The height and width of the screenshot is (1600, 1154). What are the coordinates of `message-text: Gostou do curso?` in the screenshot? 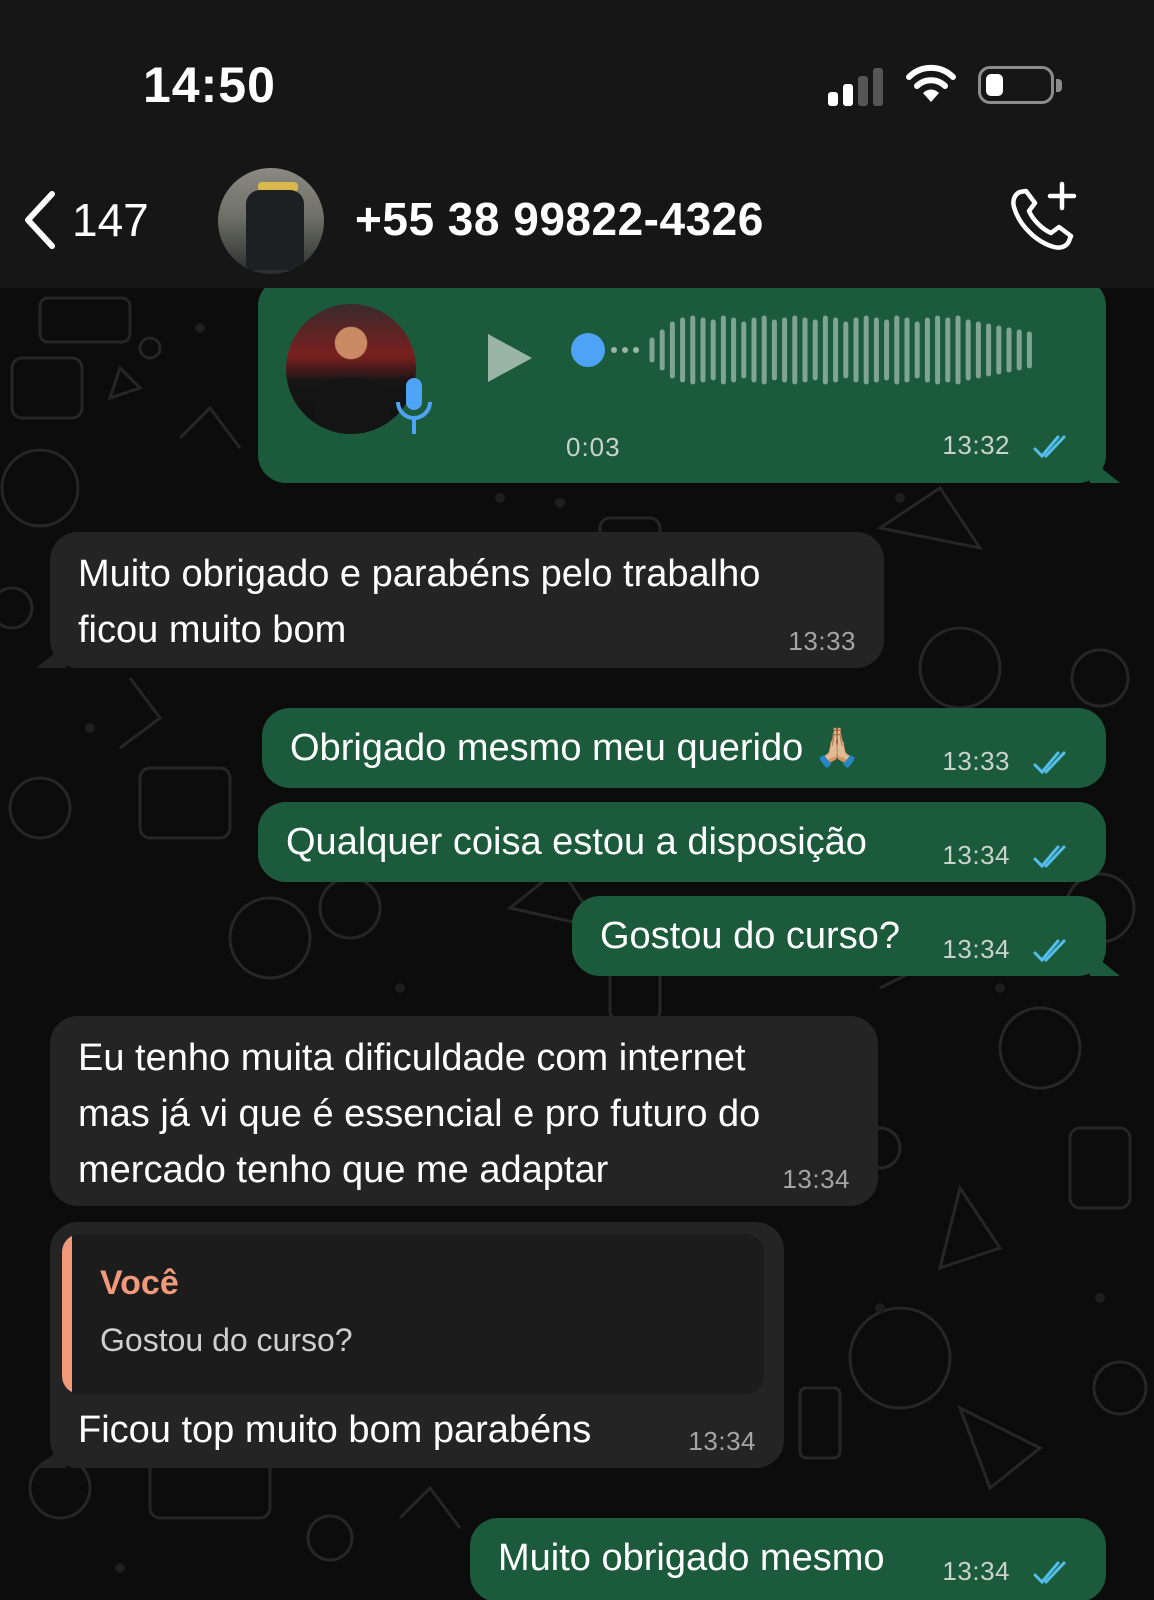 It's located at (750, 936).